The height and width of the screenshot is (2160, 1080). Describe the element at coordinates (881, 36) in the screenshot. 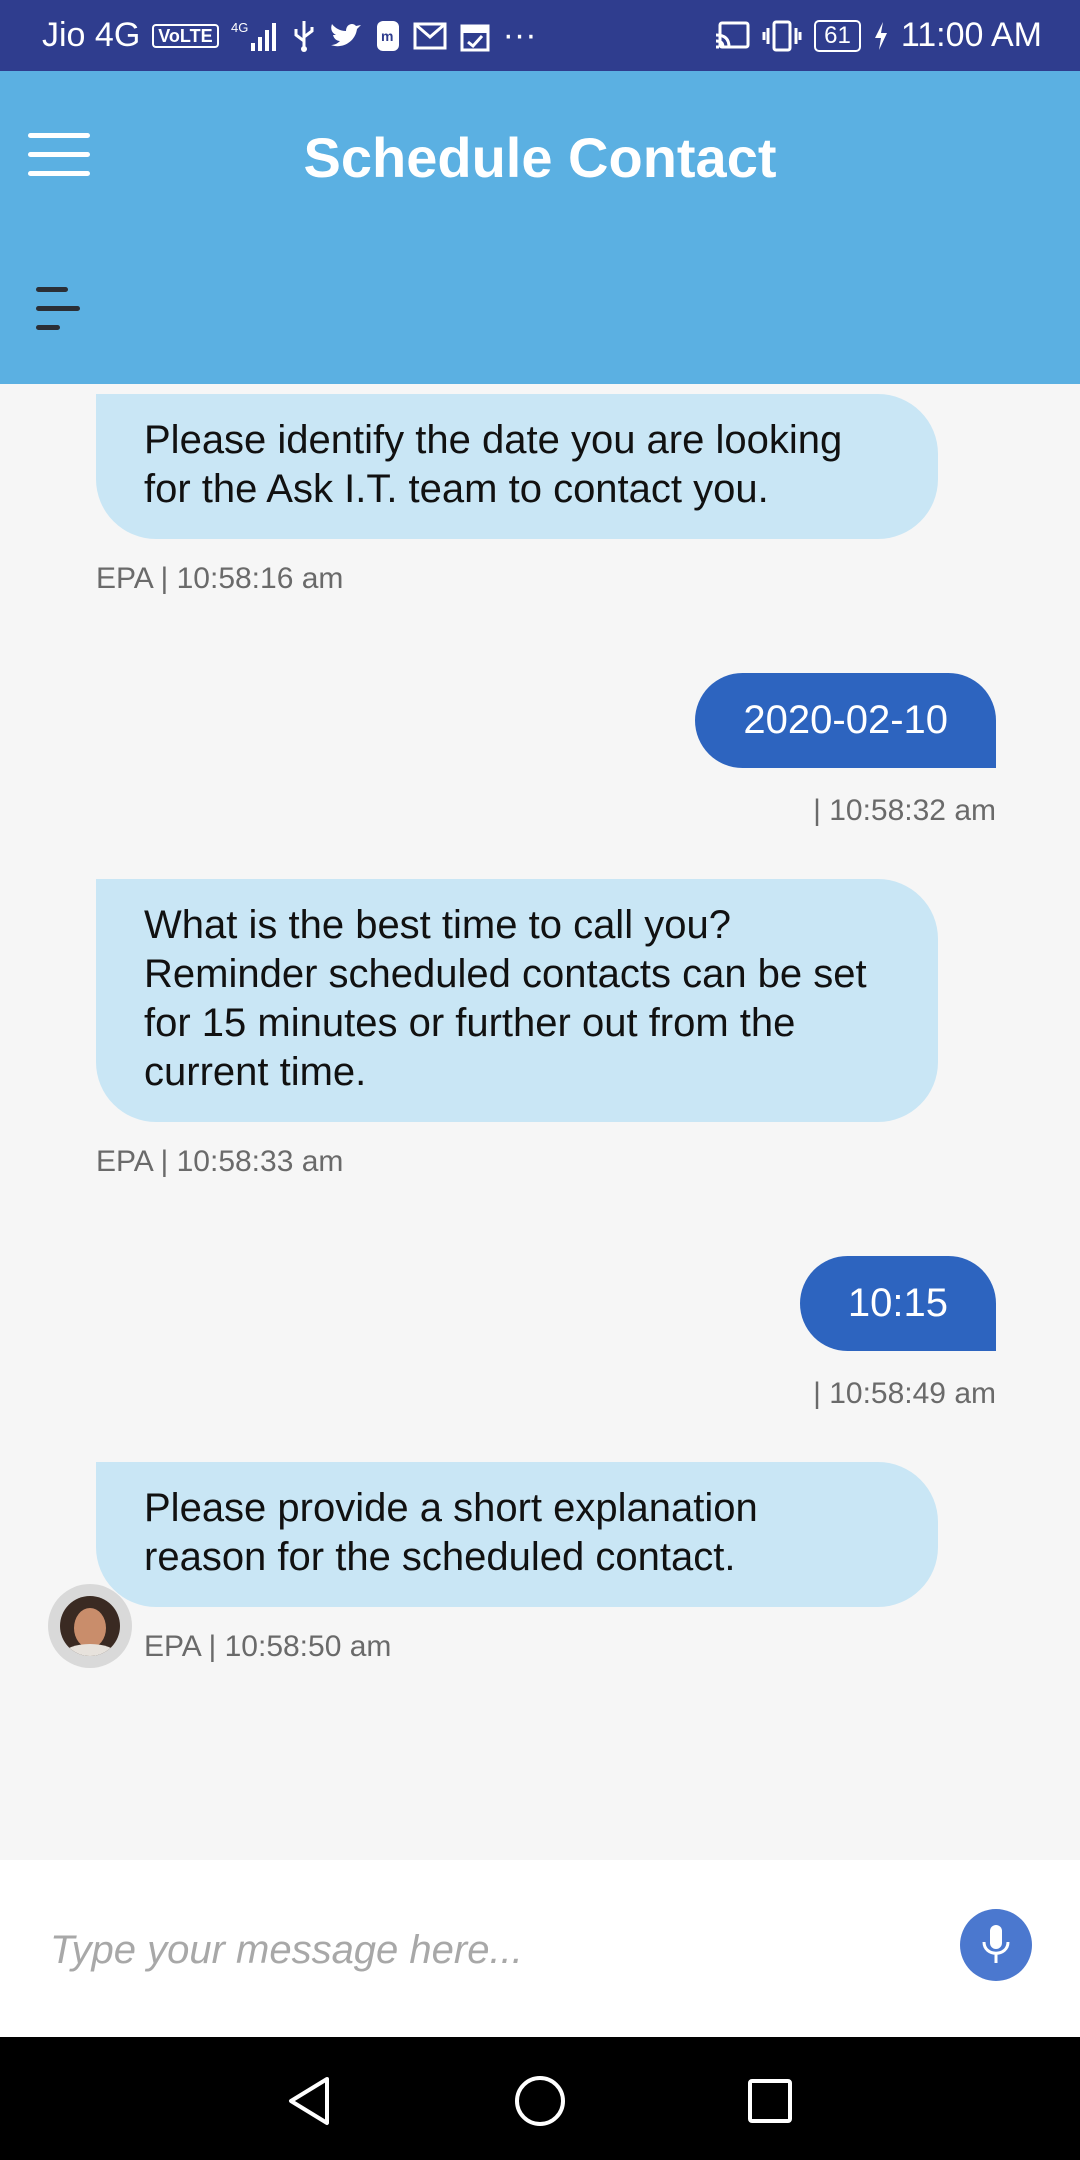

I see `charging-icon` at that location.